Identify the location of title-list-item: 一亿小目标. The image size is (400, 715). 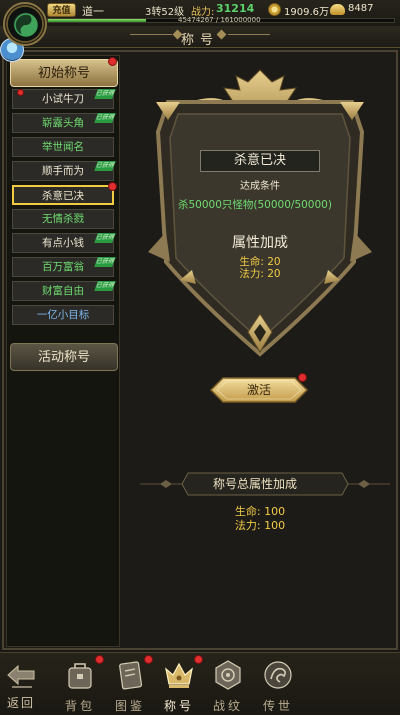
(63, 315).